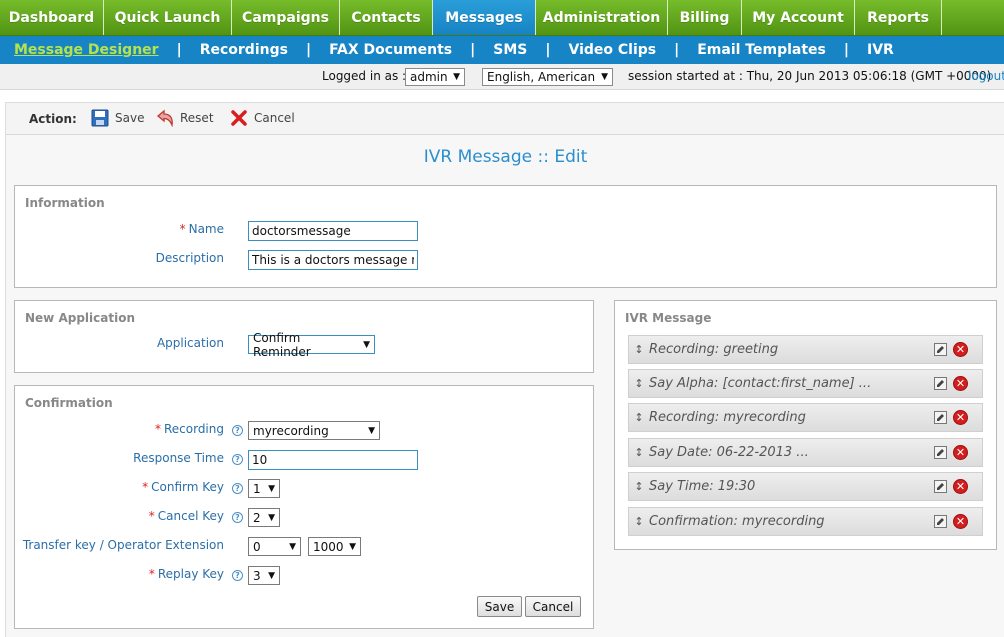 Image resolution: width=1004 pixels, height=637 pixels. Describe the element at coordinates (986, 76) in the screenshot. I see `logout-link: logout` at that location.